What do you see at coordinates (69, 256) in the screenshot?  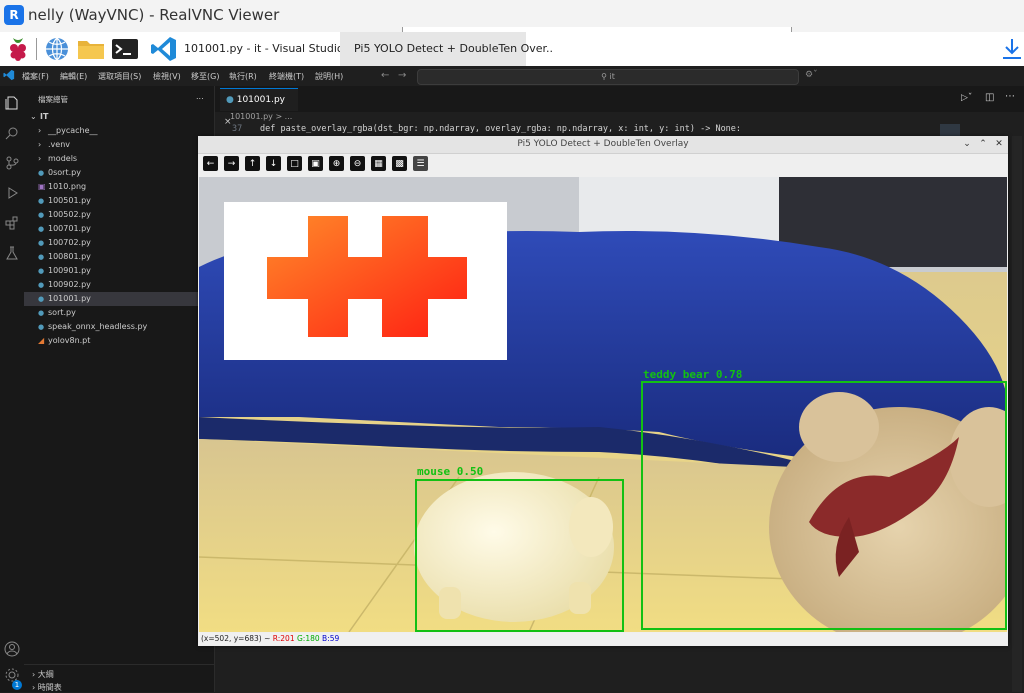 I see `tree-item-label: 100801.py` at bounding box center [69, 256].